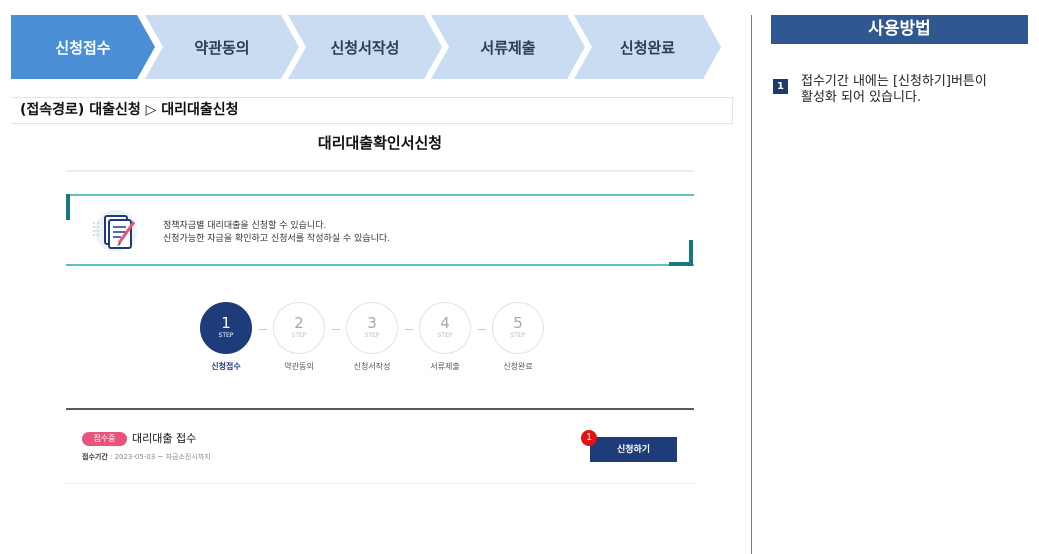 Image resolution: width=1039 pixels, height=554 pixels. Describe the element at coordinates (115, 231) in the screenshot. I see `document-pen-icon` at that location.